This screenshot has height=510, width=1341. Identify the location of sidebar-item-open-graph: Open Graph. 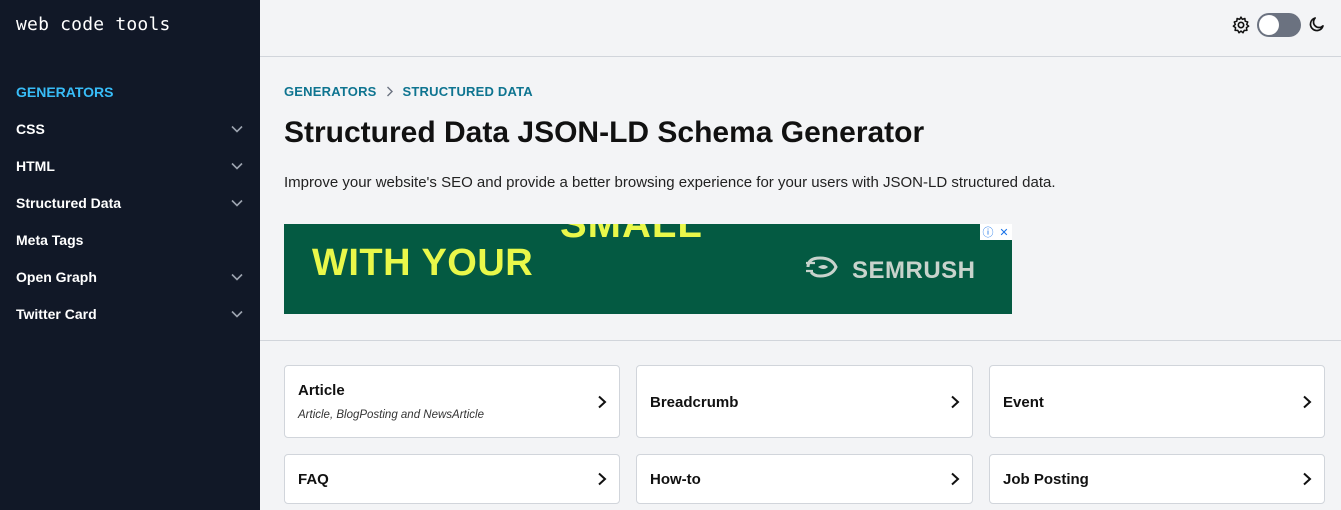
(130, 276).